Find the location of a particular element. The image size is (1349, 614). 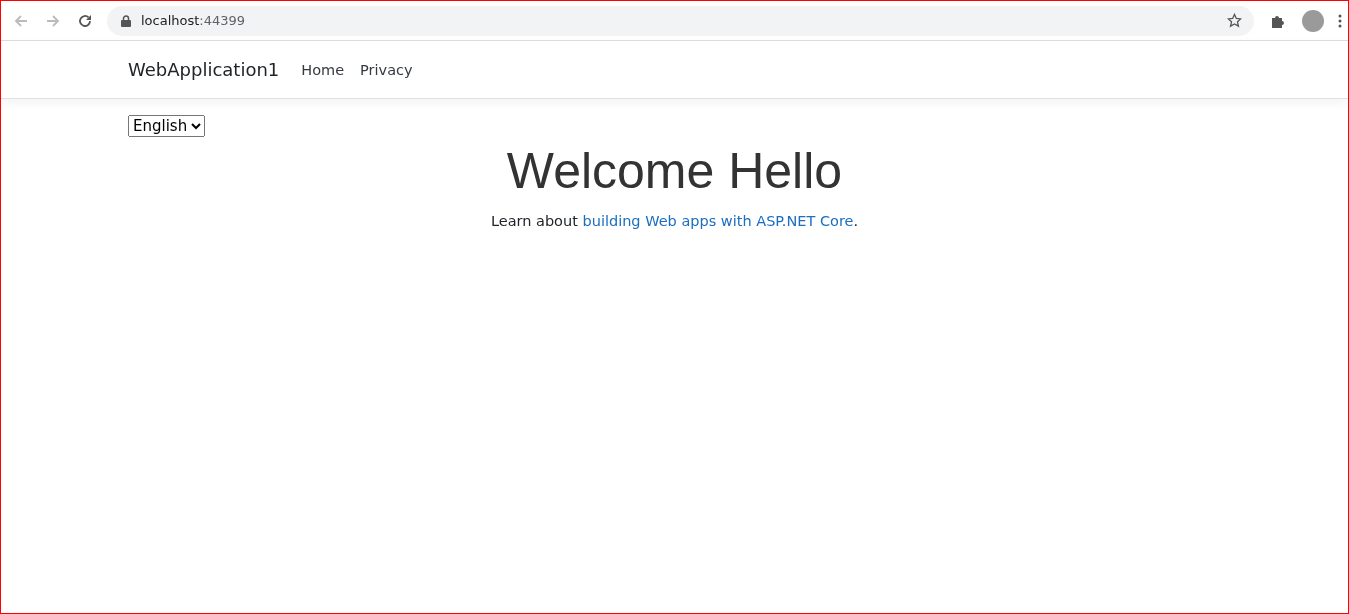

address-bar: localhost:44399 is located at coordinates (680, 20).